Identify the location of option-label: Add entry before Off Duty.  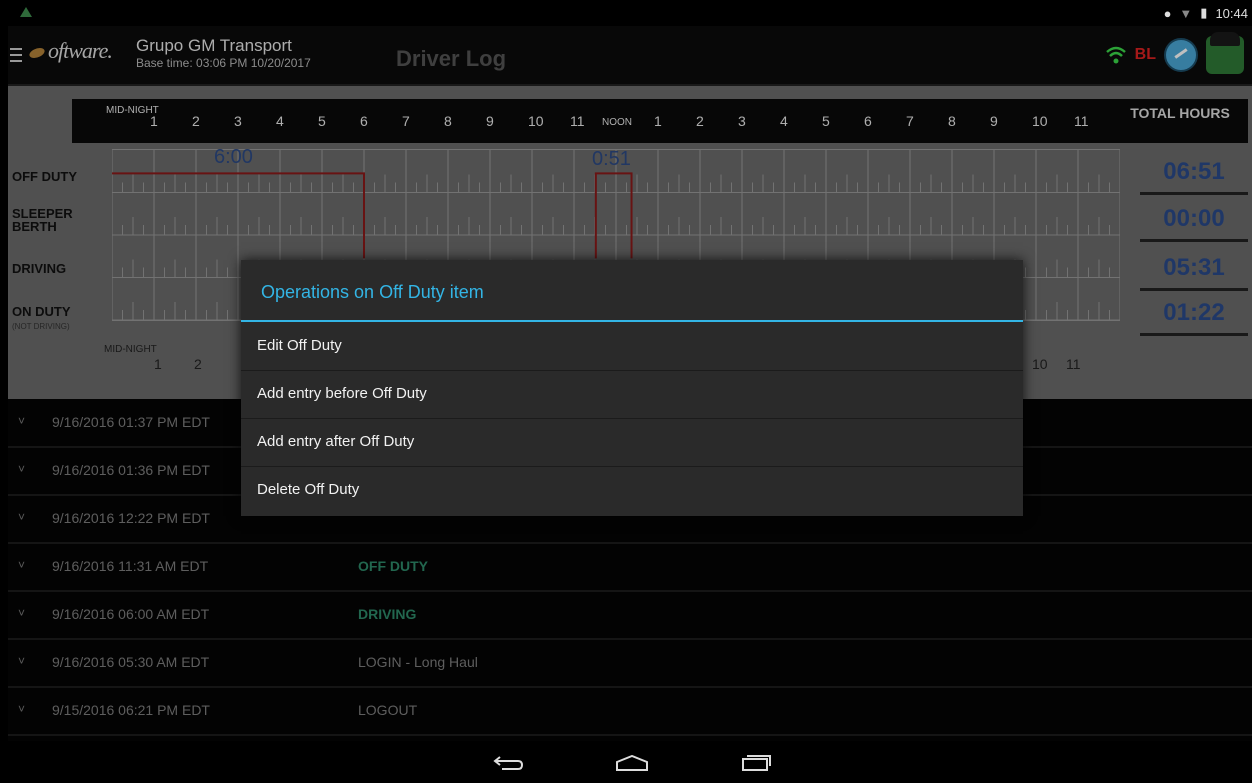
(342, 393).